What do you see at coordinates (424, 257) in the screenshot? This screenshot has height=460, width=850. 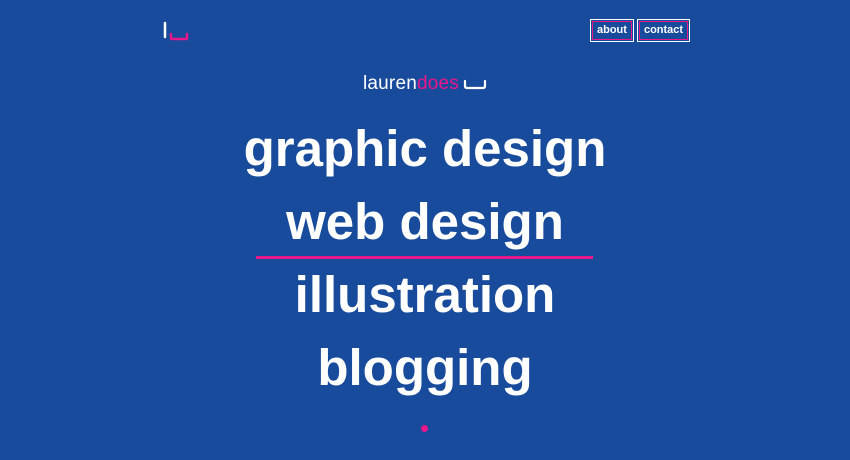 I see `active-service-underline` at bounding box center [424, 257].